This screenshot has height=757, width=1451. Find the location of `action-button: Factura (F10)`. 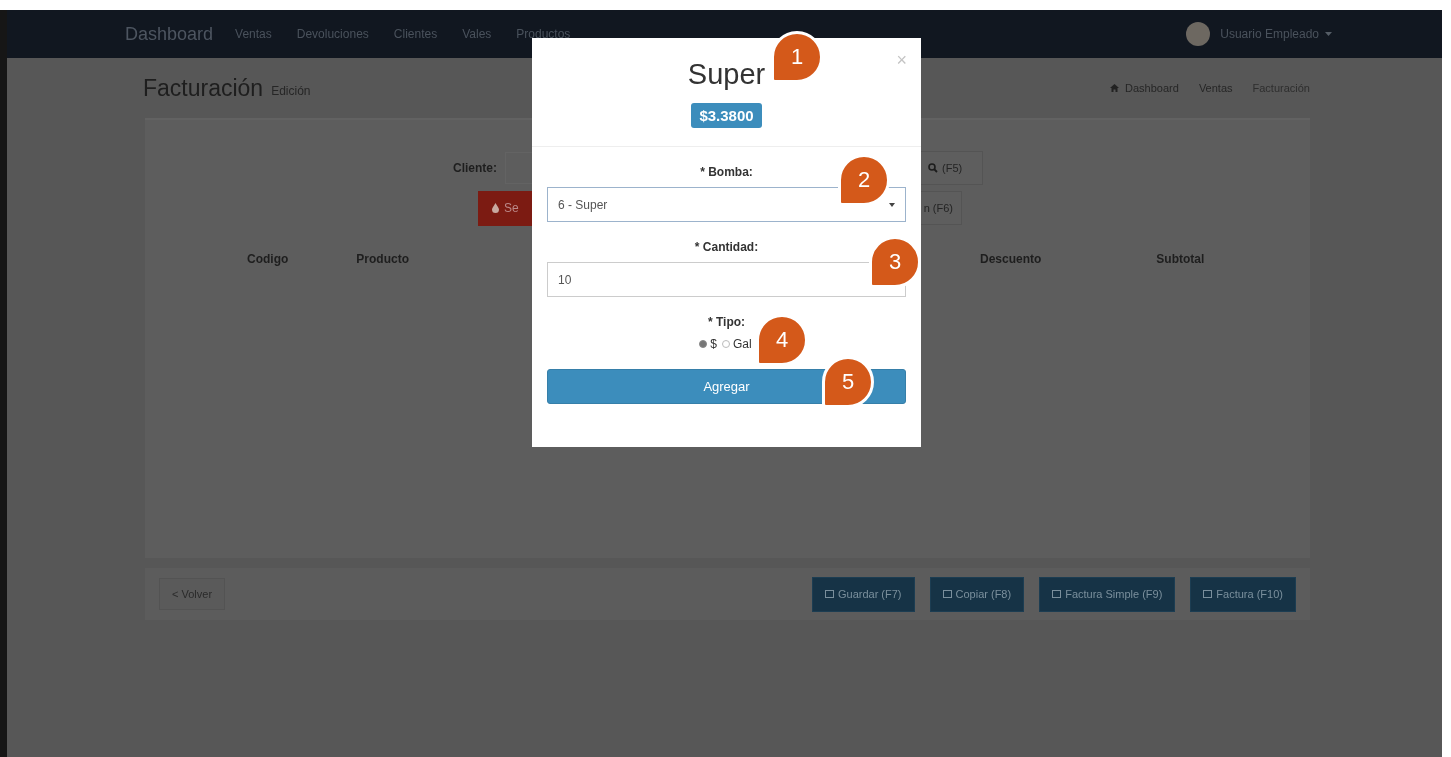

action-button: Factura (F10) is located at coordinates (1243, 594).